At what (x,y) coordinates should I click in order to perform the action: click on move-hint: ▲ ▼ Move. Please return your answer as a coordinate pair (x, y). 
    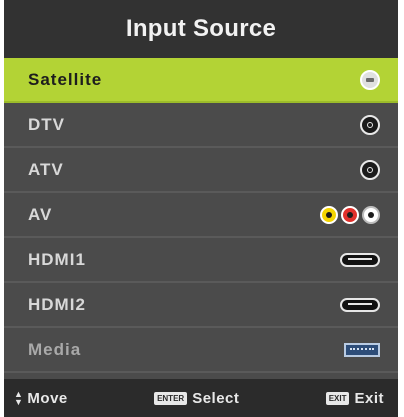
    Looking at the image, I should click on (41, 398).